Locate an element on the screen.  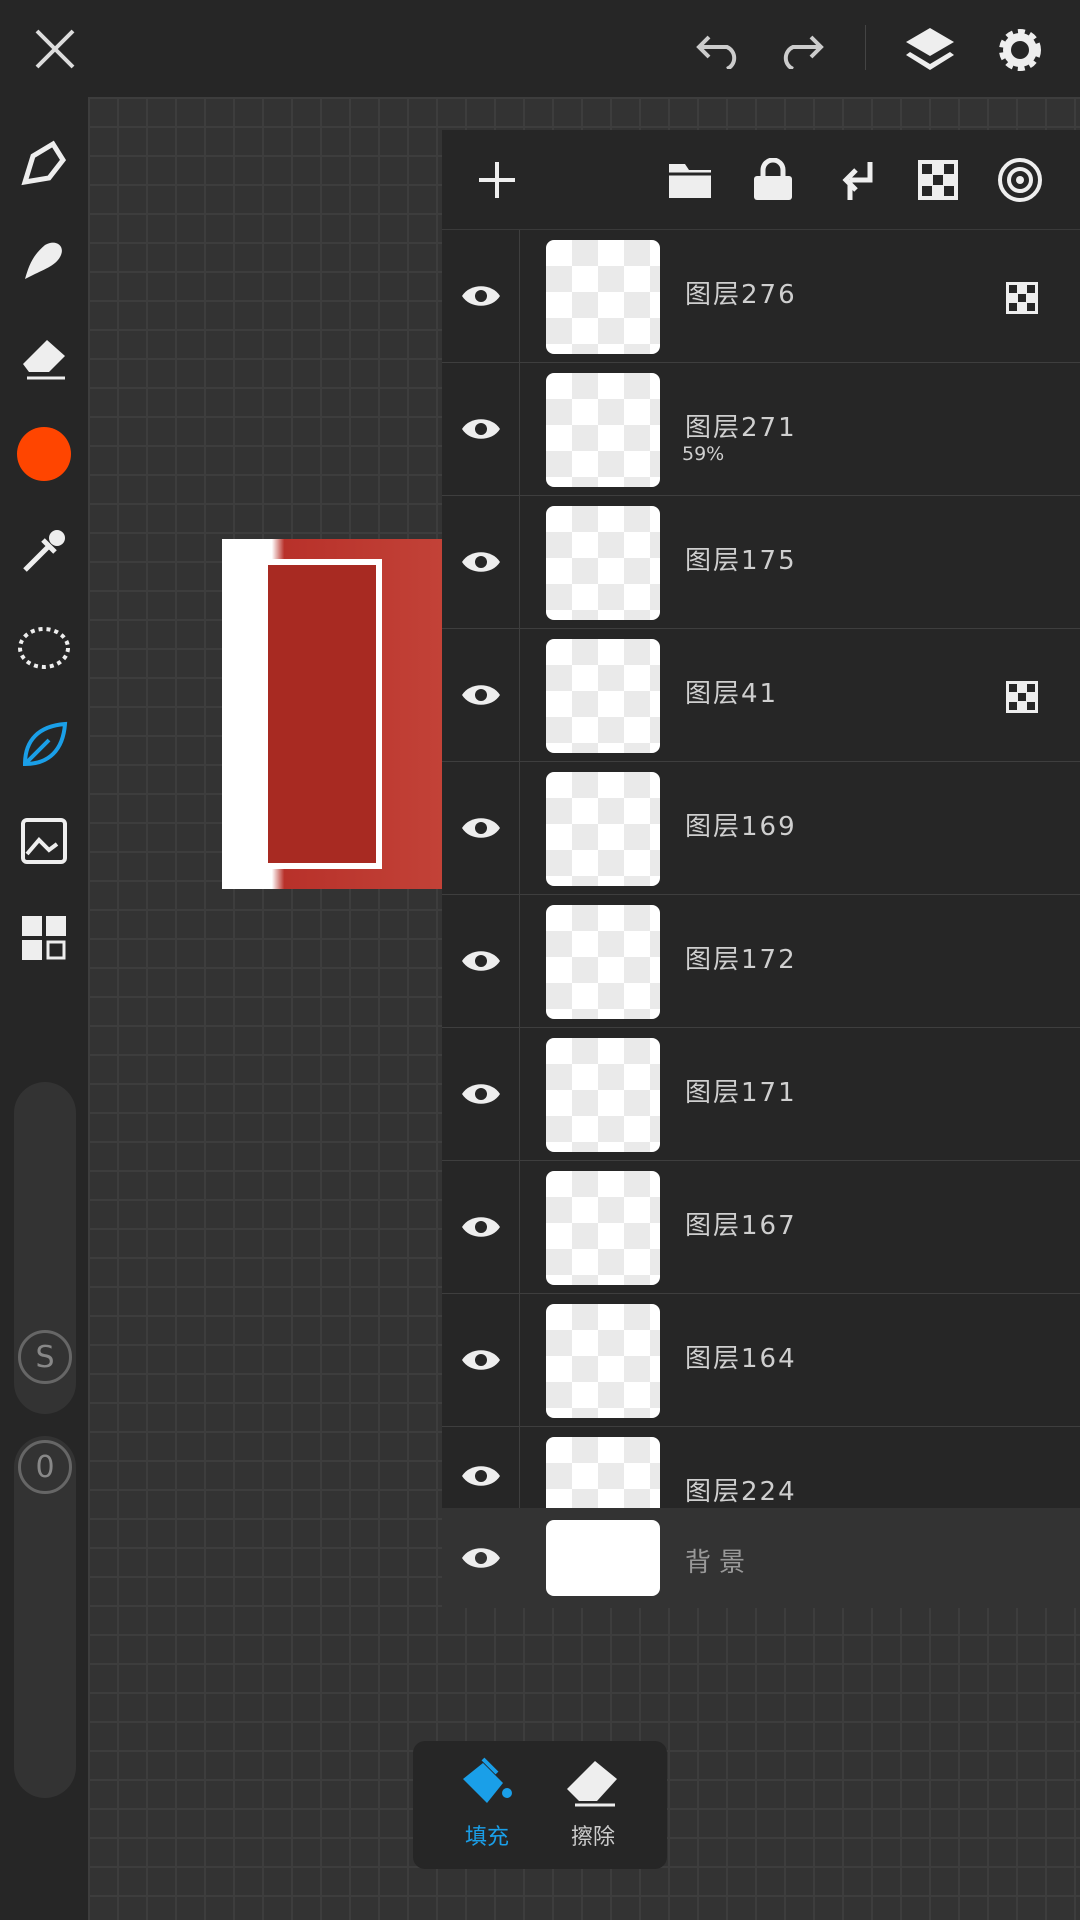
gear-icon is located at coordinates (1020, 50).